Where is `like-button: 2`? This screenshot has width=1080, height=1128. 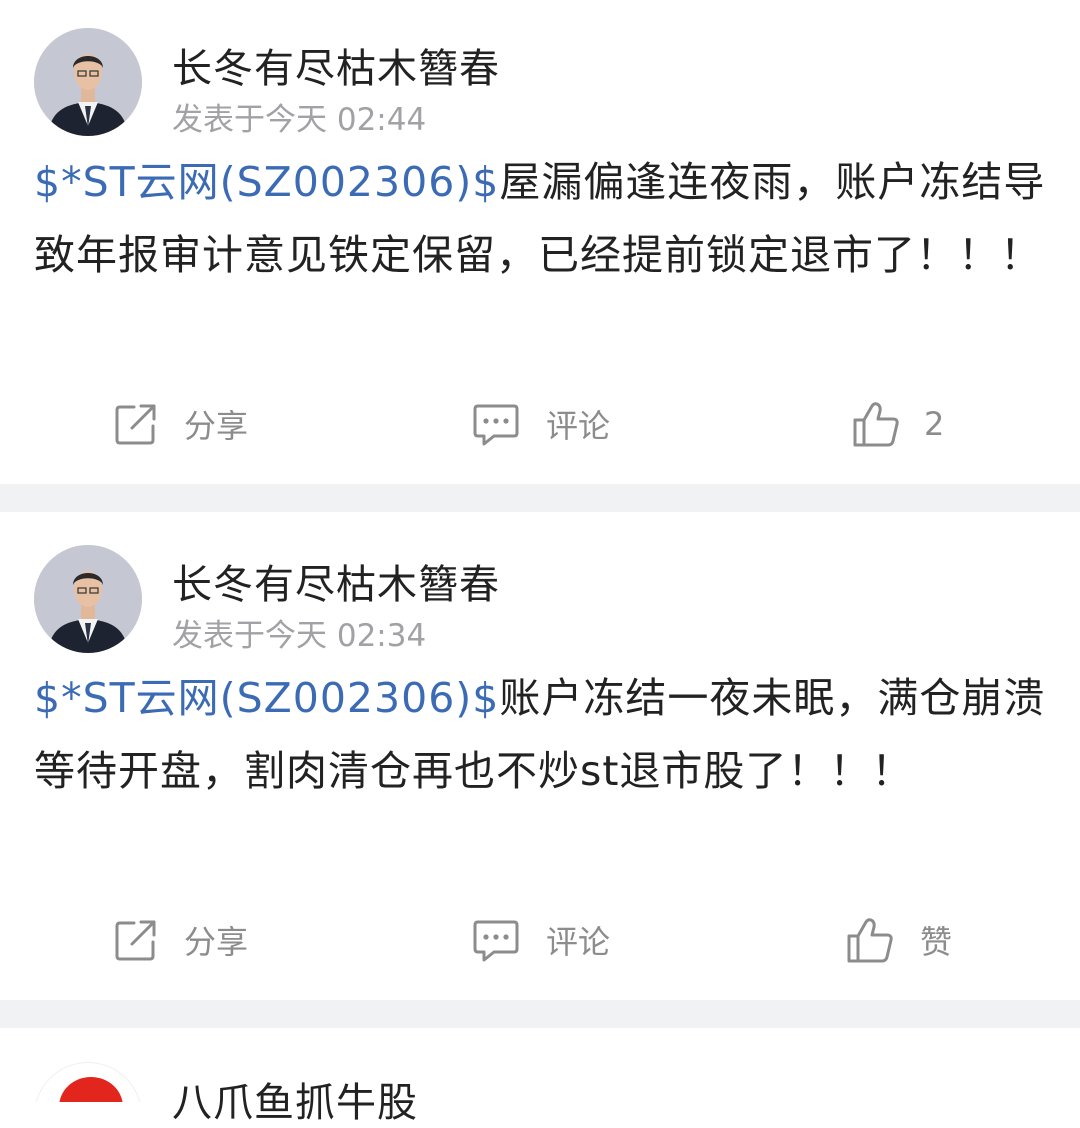
like-button: 2 is located at coordinates (898, 424).